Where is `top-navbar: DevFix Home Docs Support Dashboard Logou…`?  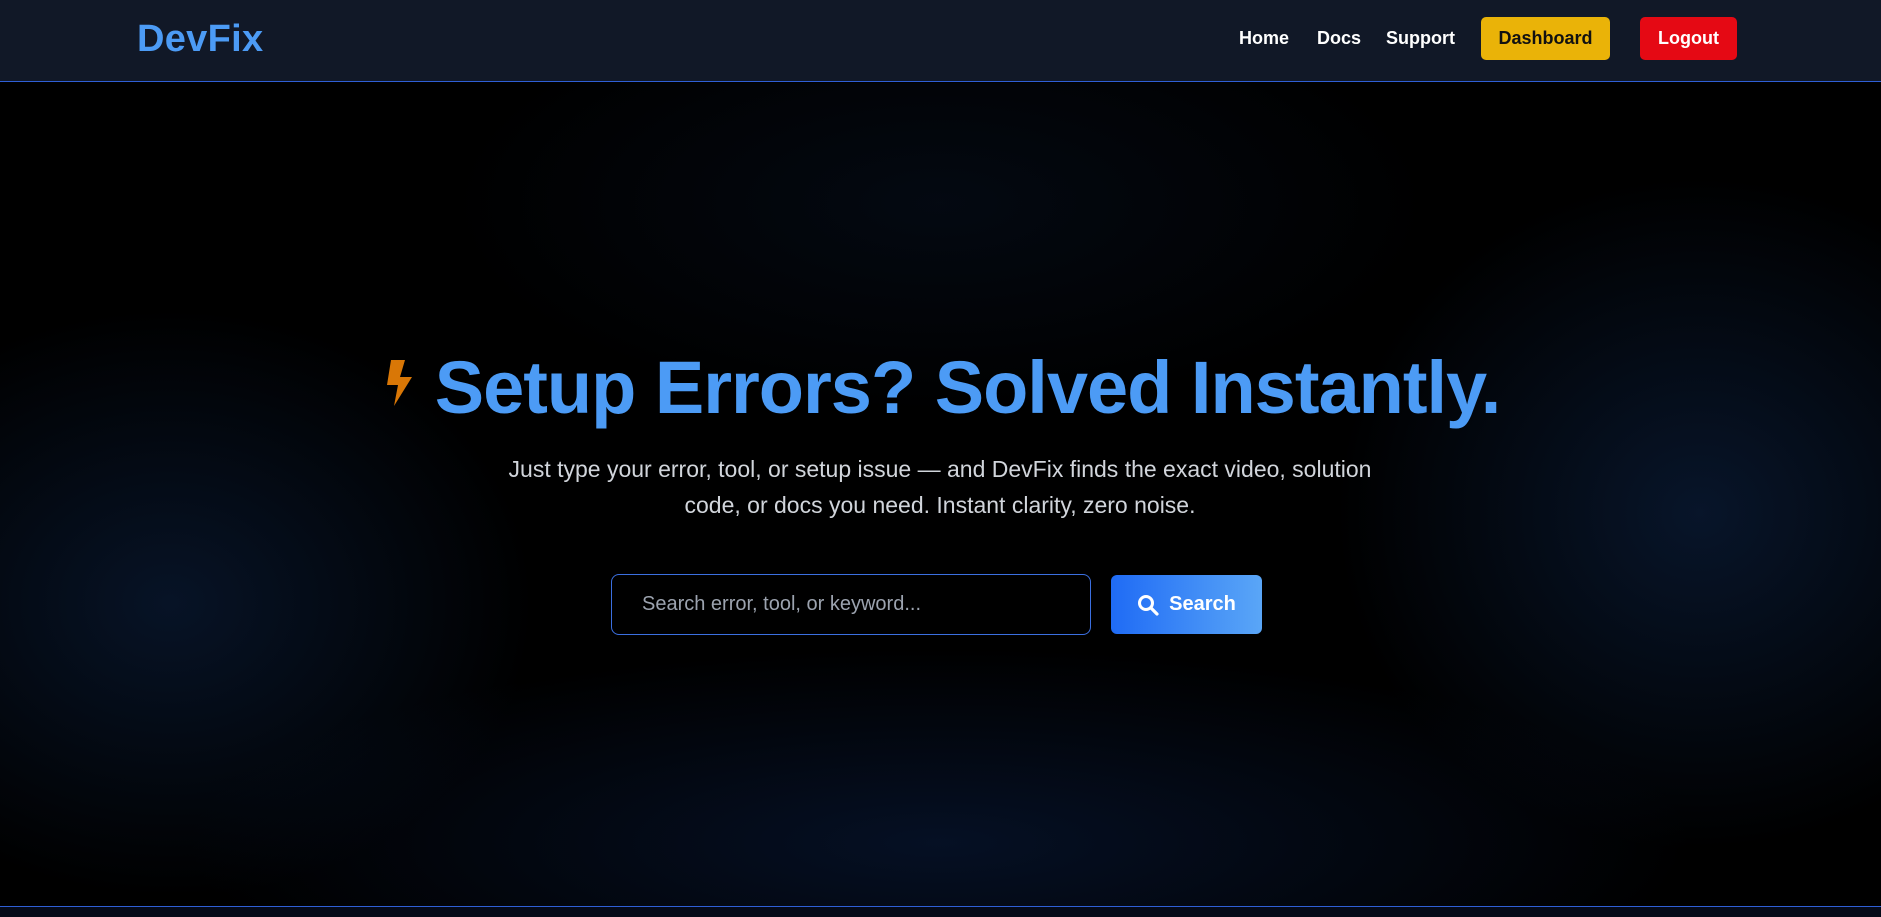 top-navbar: DevFix Home Docs Support Dashboard Logou… is located at coordinates (940, 41).